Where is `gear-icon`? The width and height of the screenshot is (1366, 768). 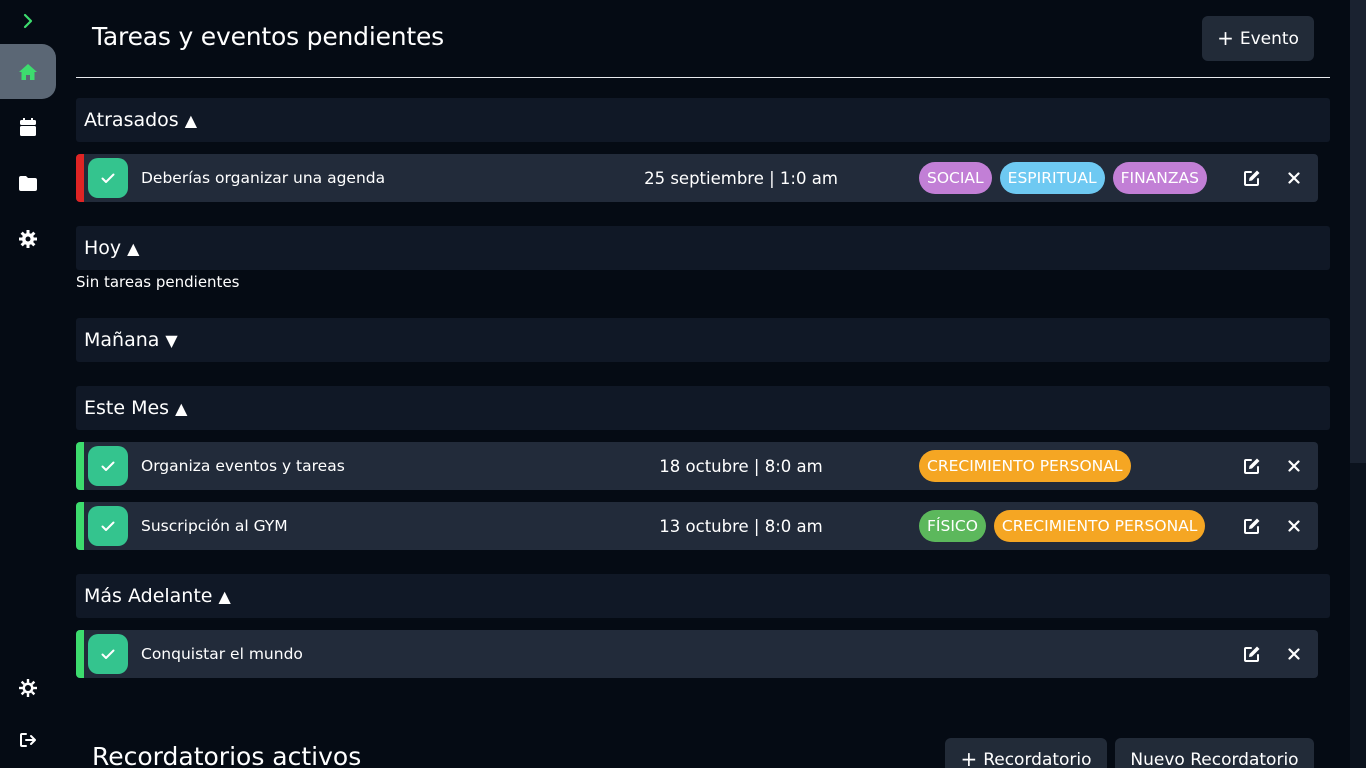 gear-icon is located at coordinates (28, 239).